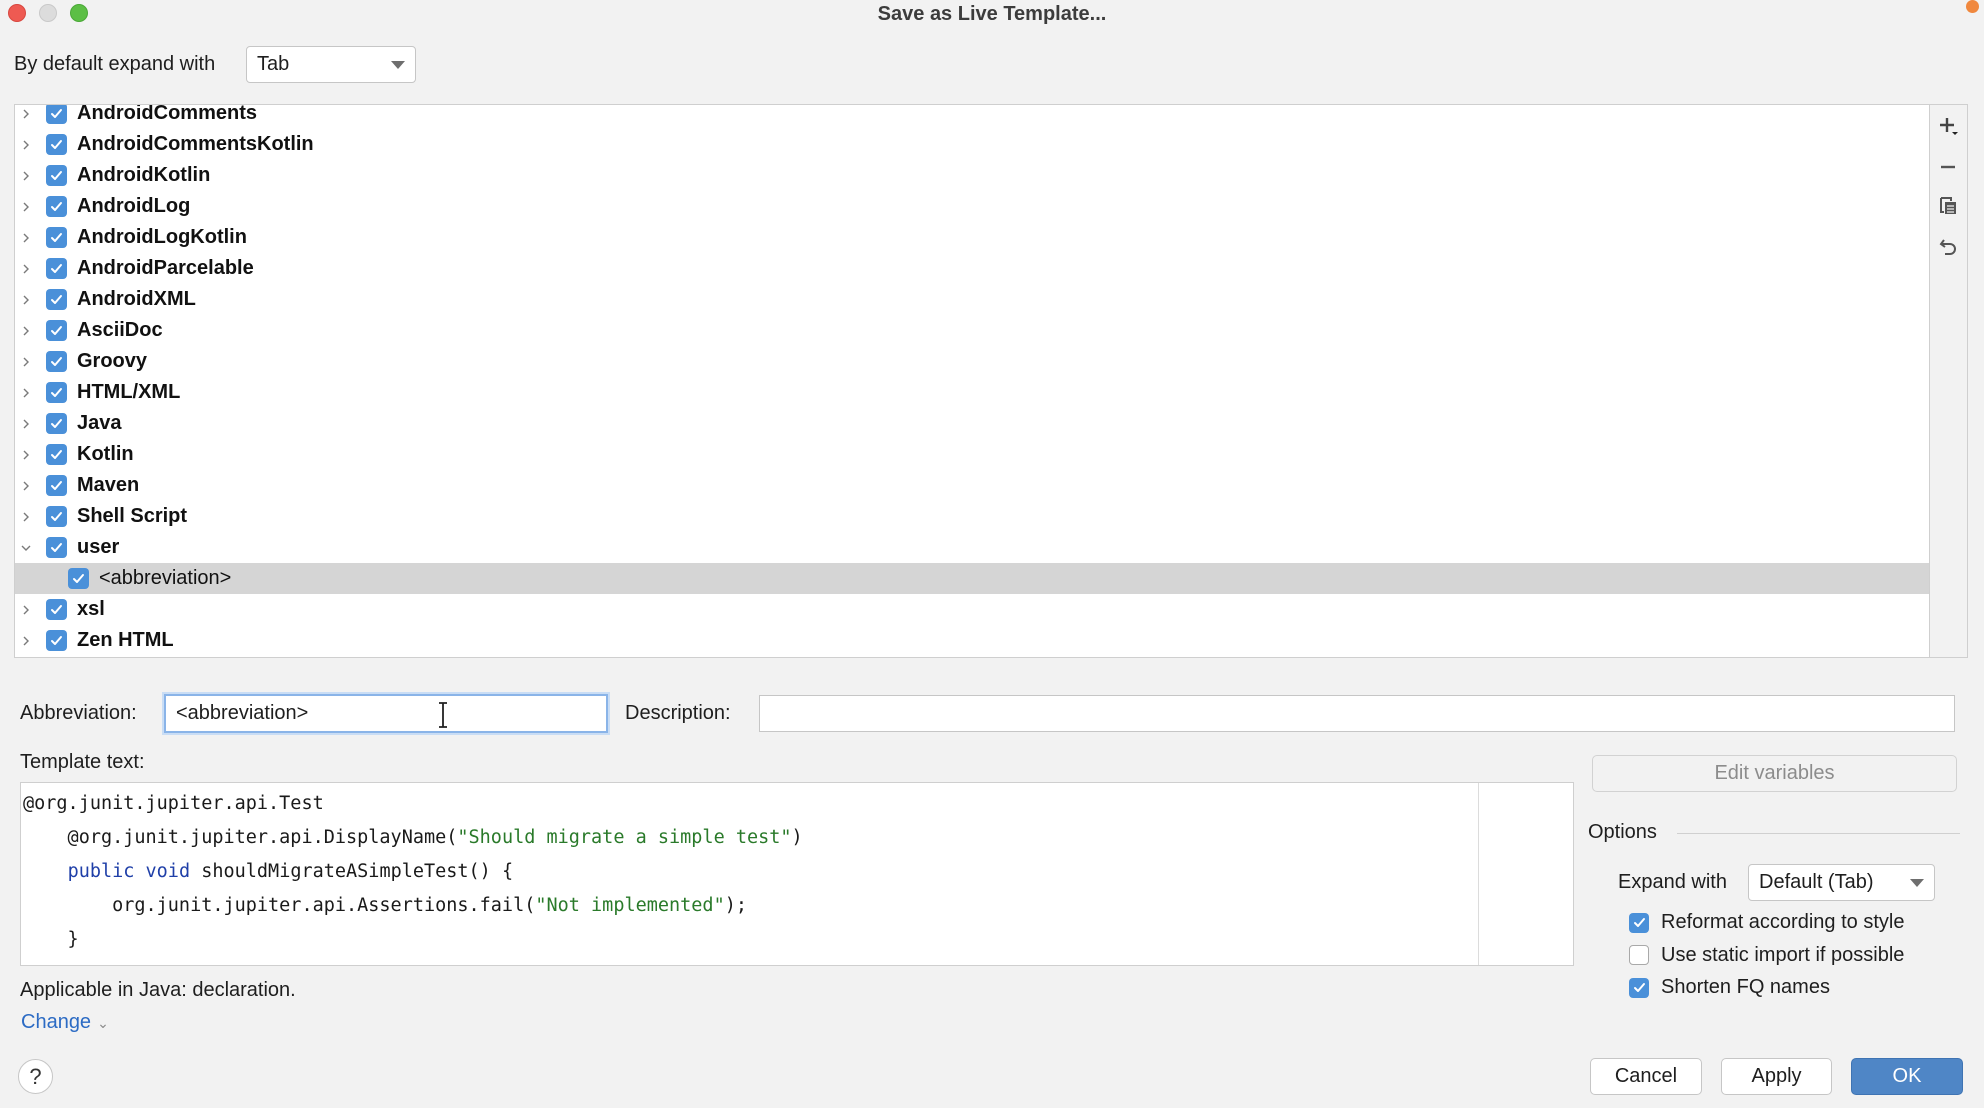 This screenshot has width=1984, height=1108. Describe the element at coordinates (1818, 833) in the screenshot. I see `options-divider` at that location.